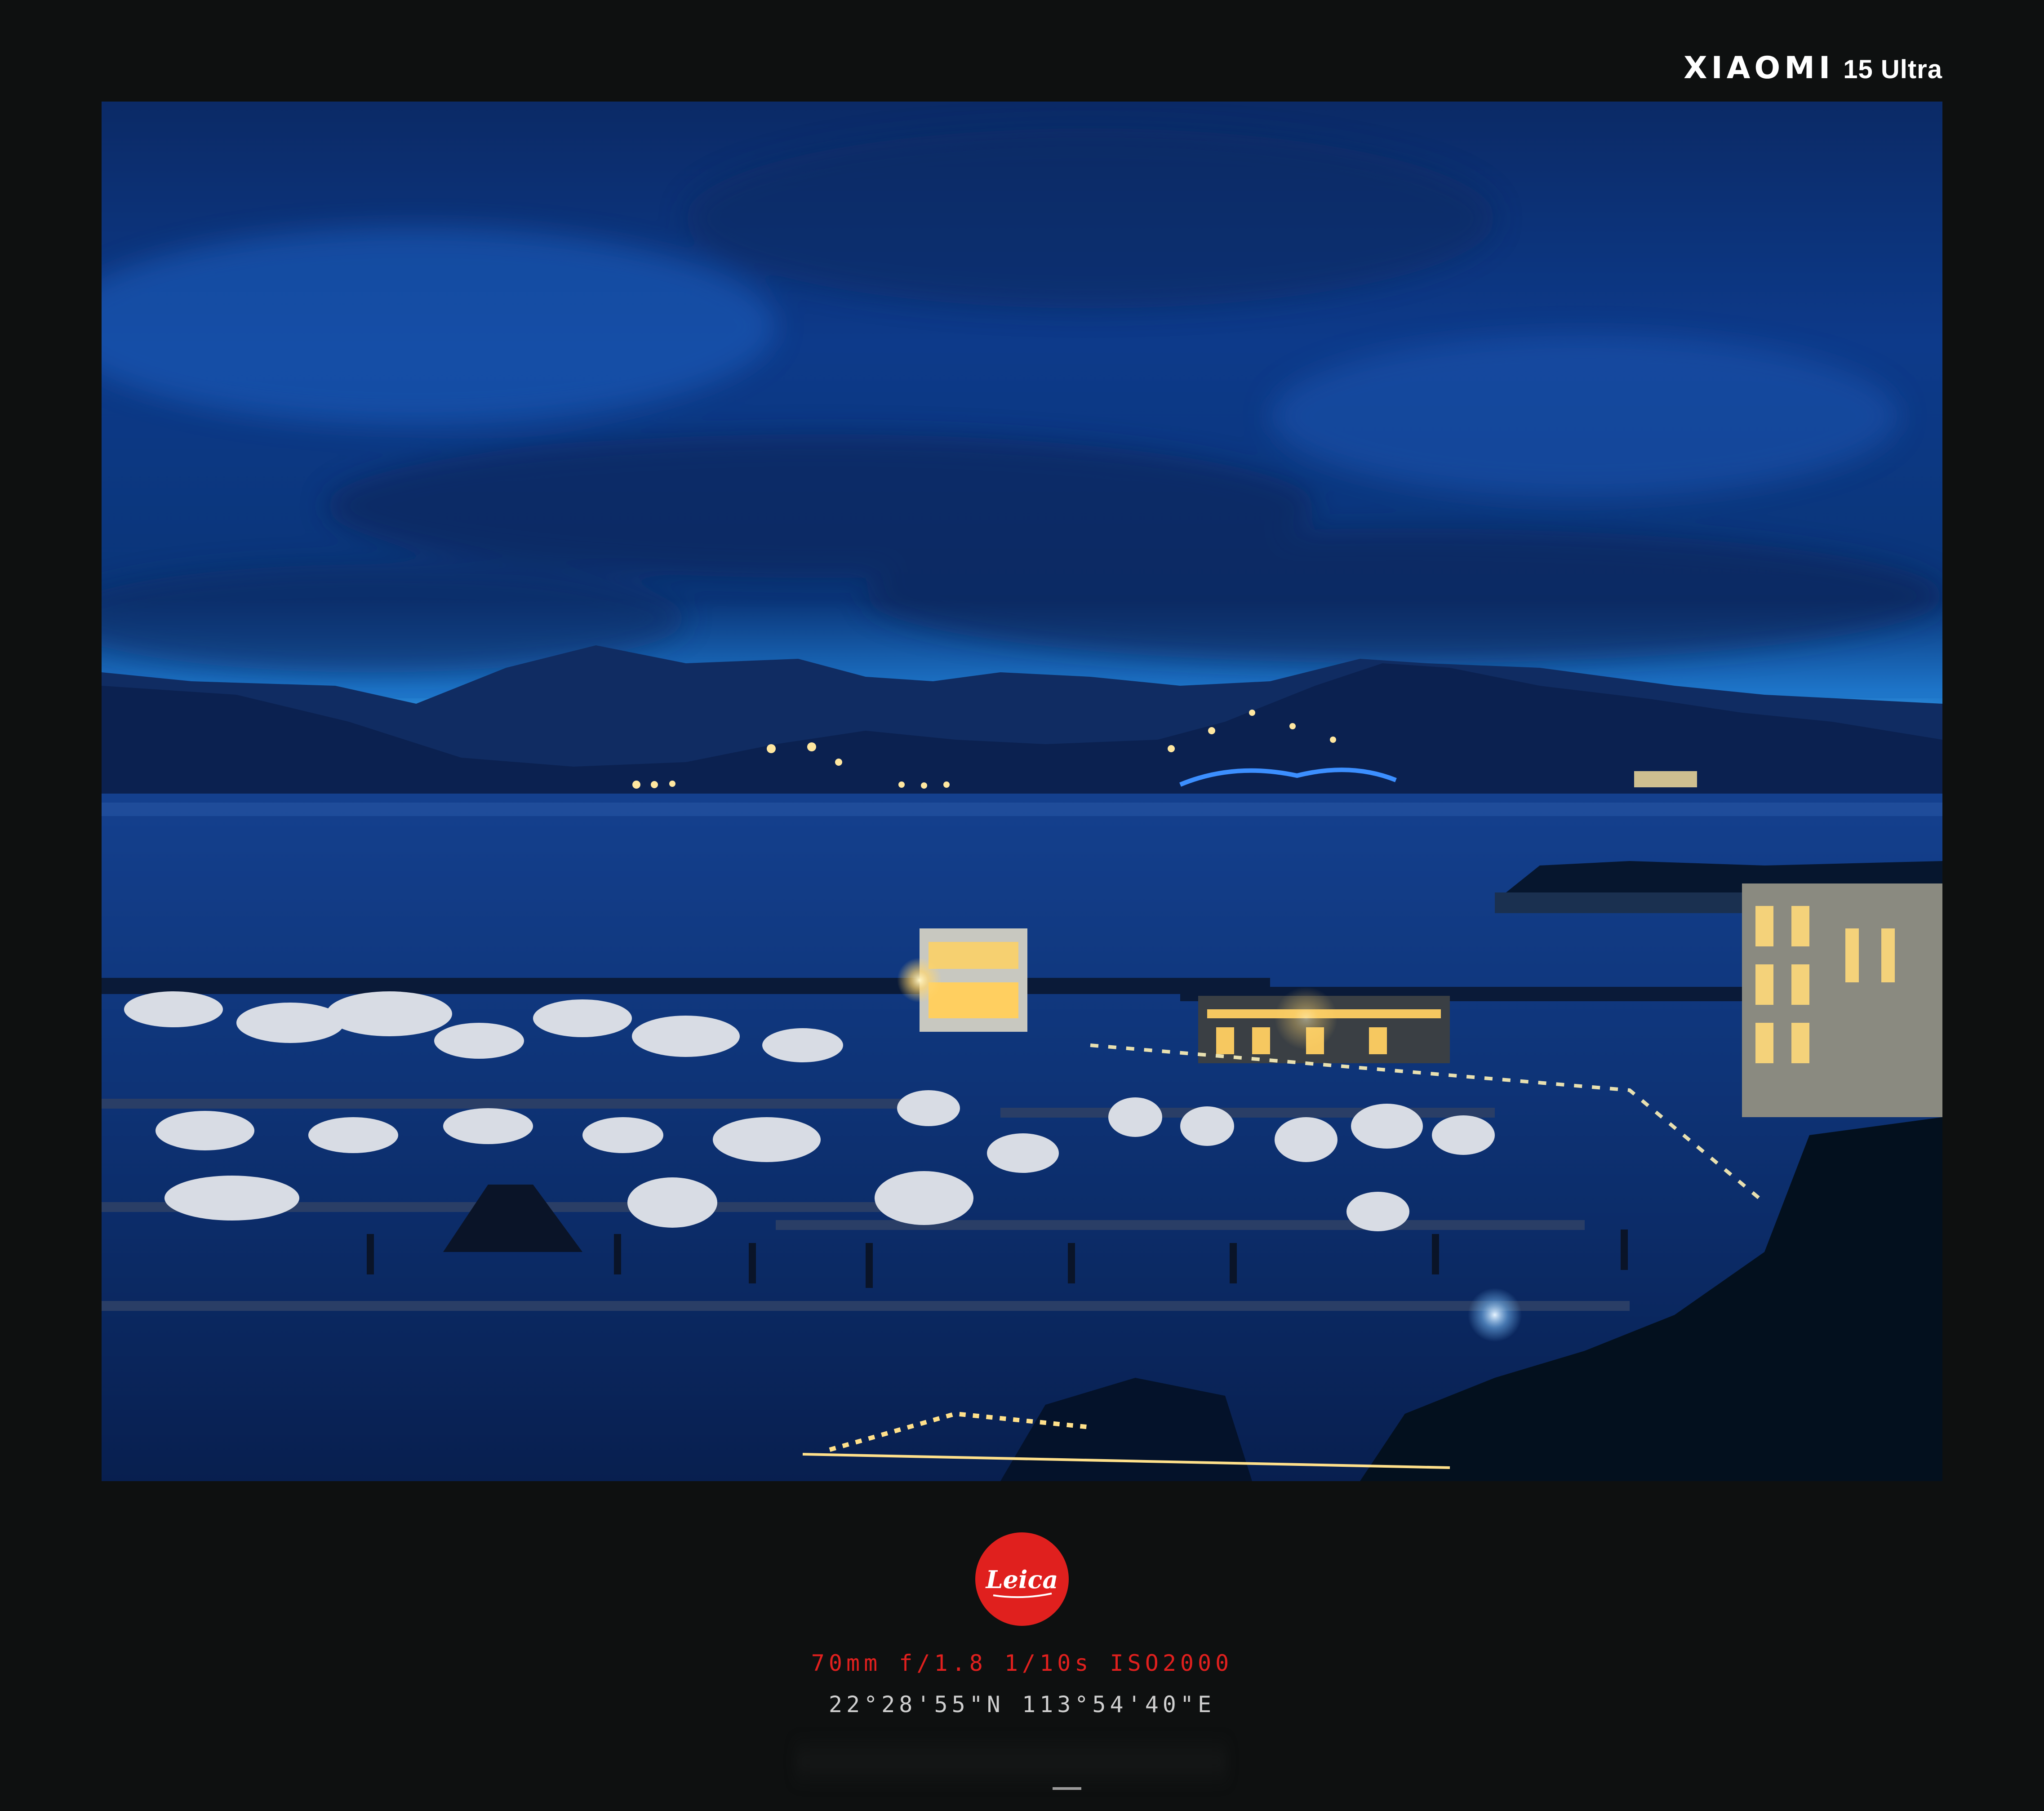  What do you see at coordinates (1067, 1788) in the screenshot?
I see `home-indicator` at bounding box center [1067, 1788].